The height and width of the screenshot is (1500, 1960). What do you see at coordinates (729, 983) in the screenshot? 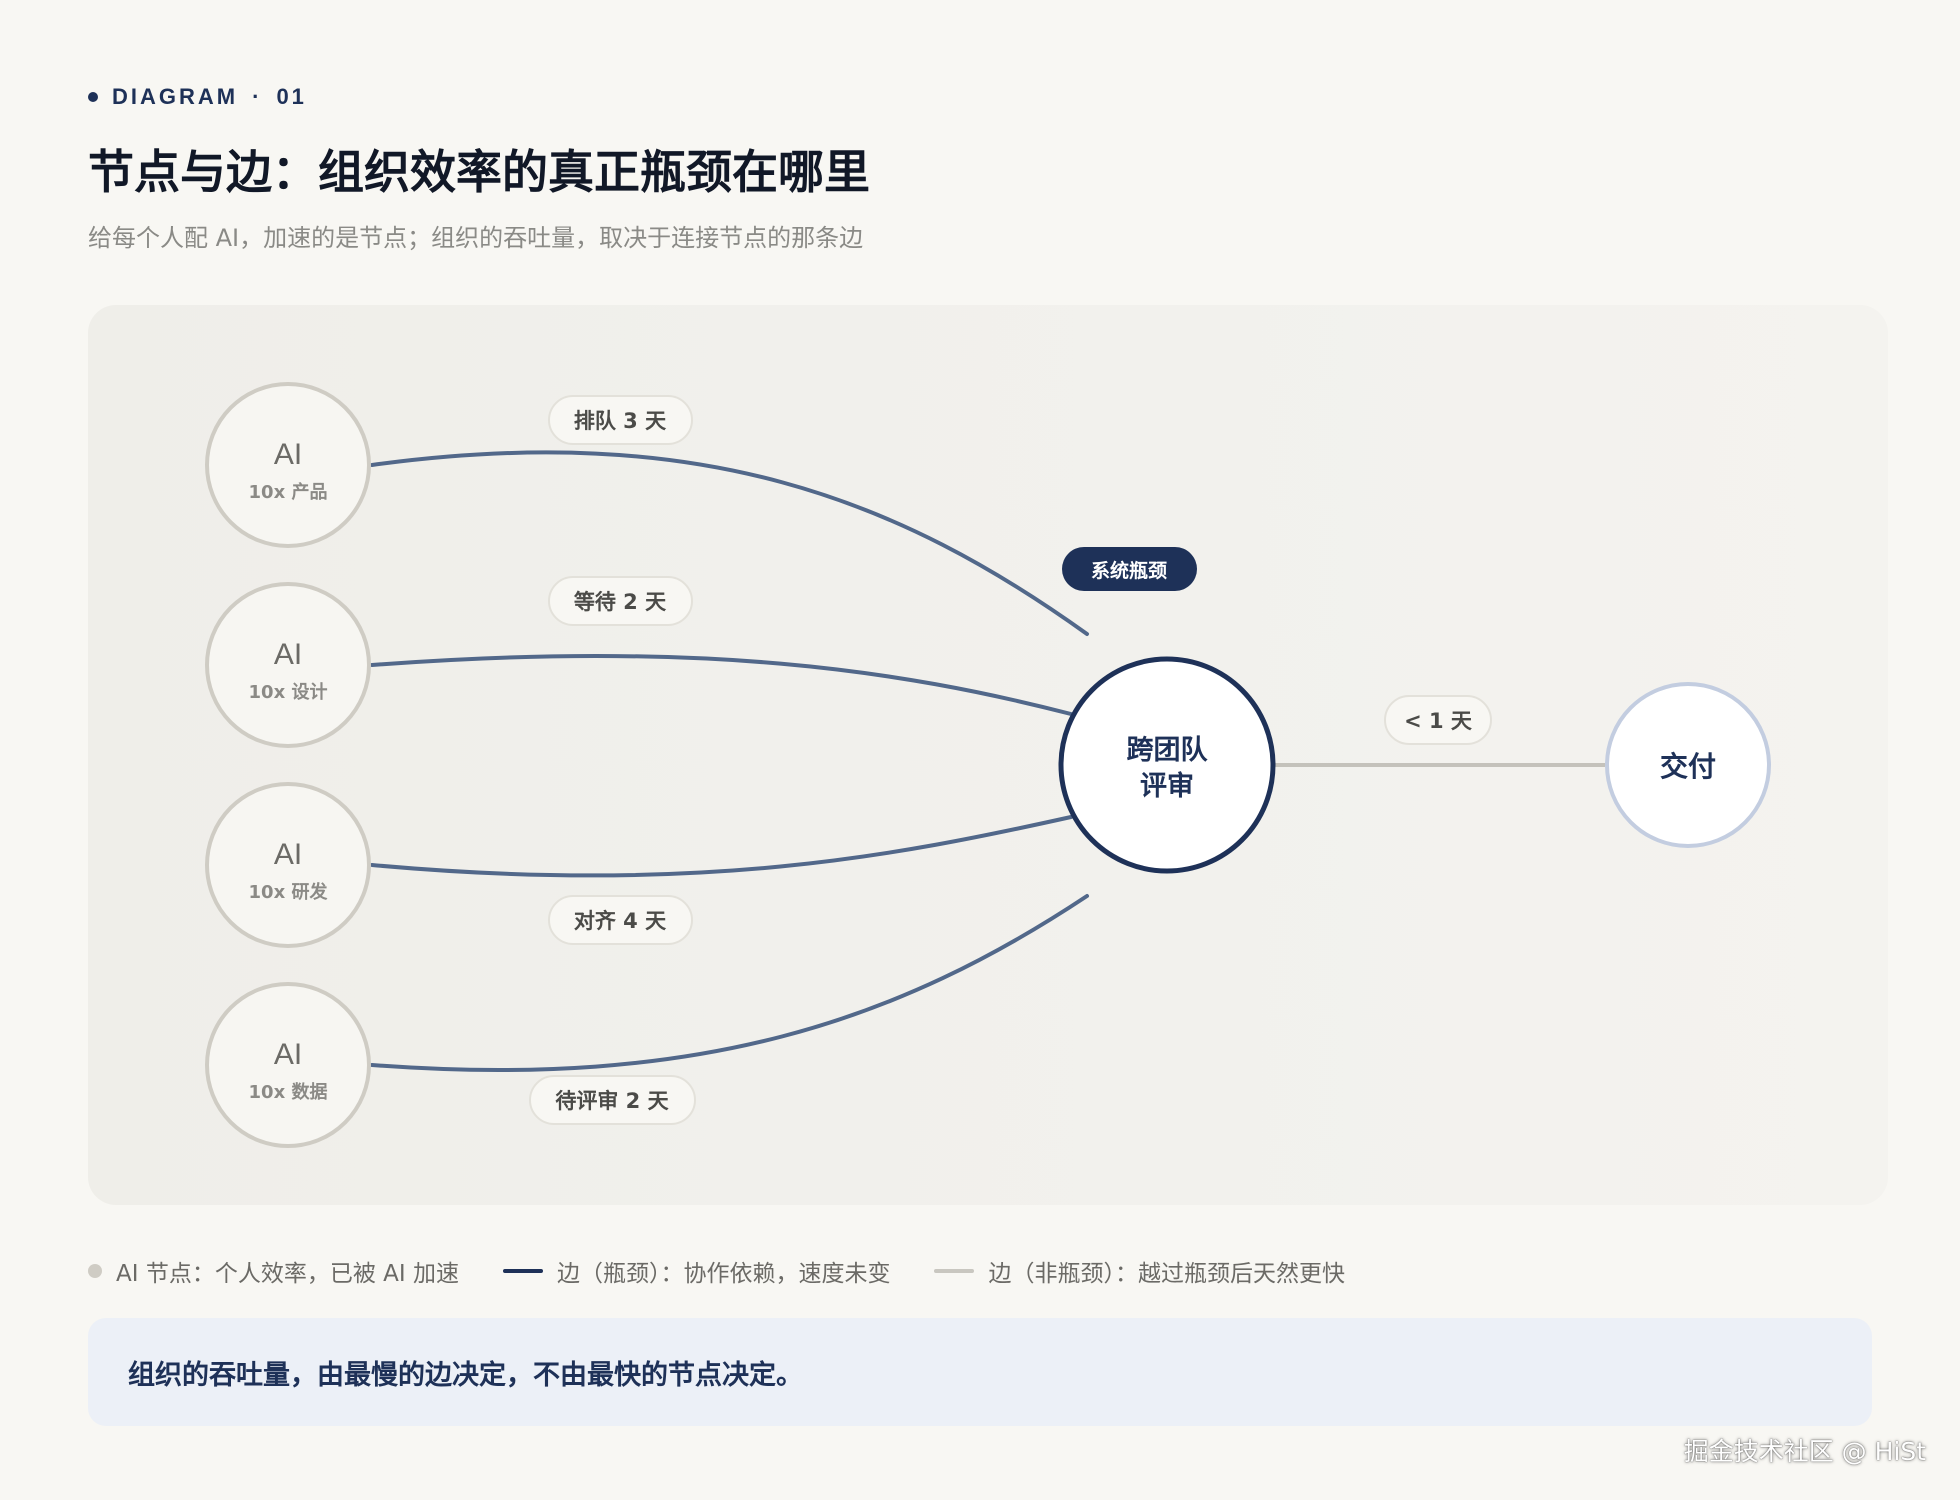
I see `edge-data-to-review` at bounding box center [729, 983].